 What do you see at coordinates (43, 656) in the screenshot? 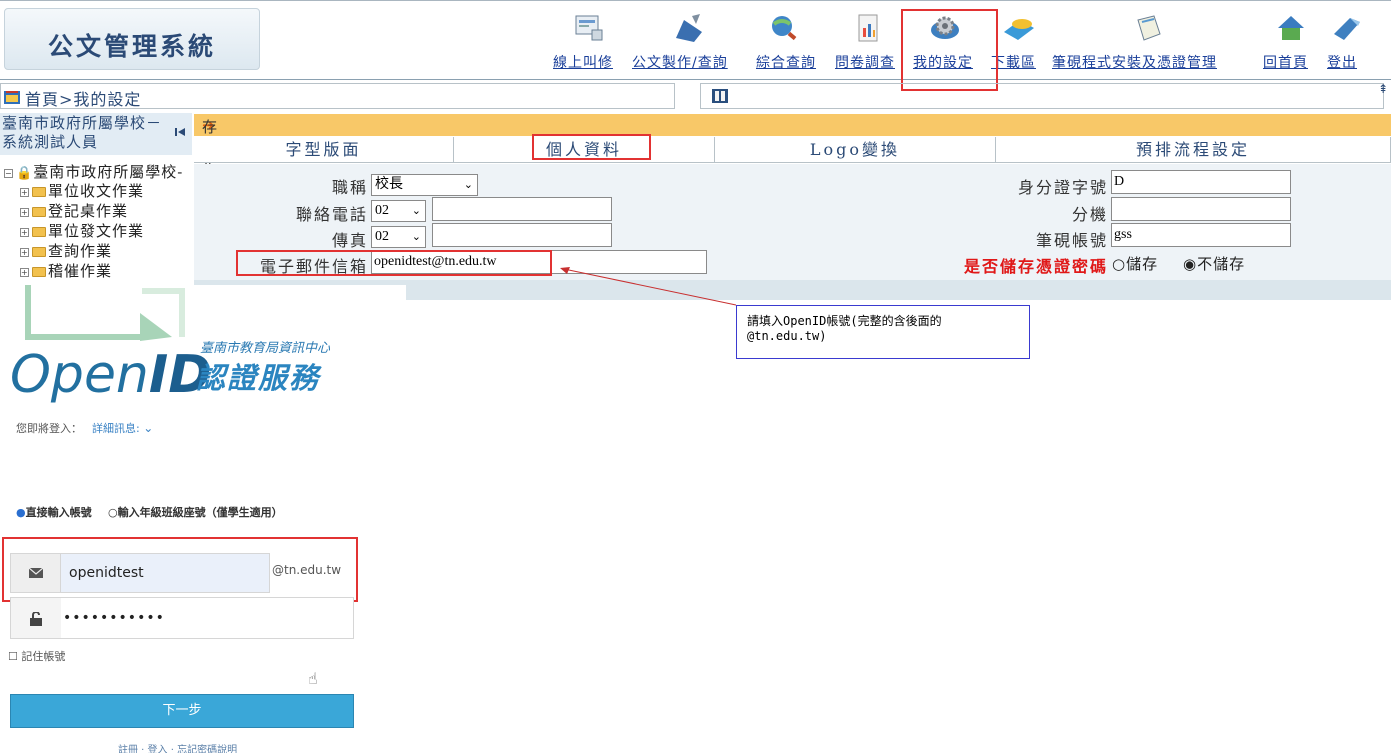
I see `remember-label: 記住帳號` at bounding box center [43, 656].